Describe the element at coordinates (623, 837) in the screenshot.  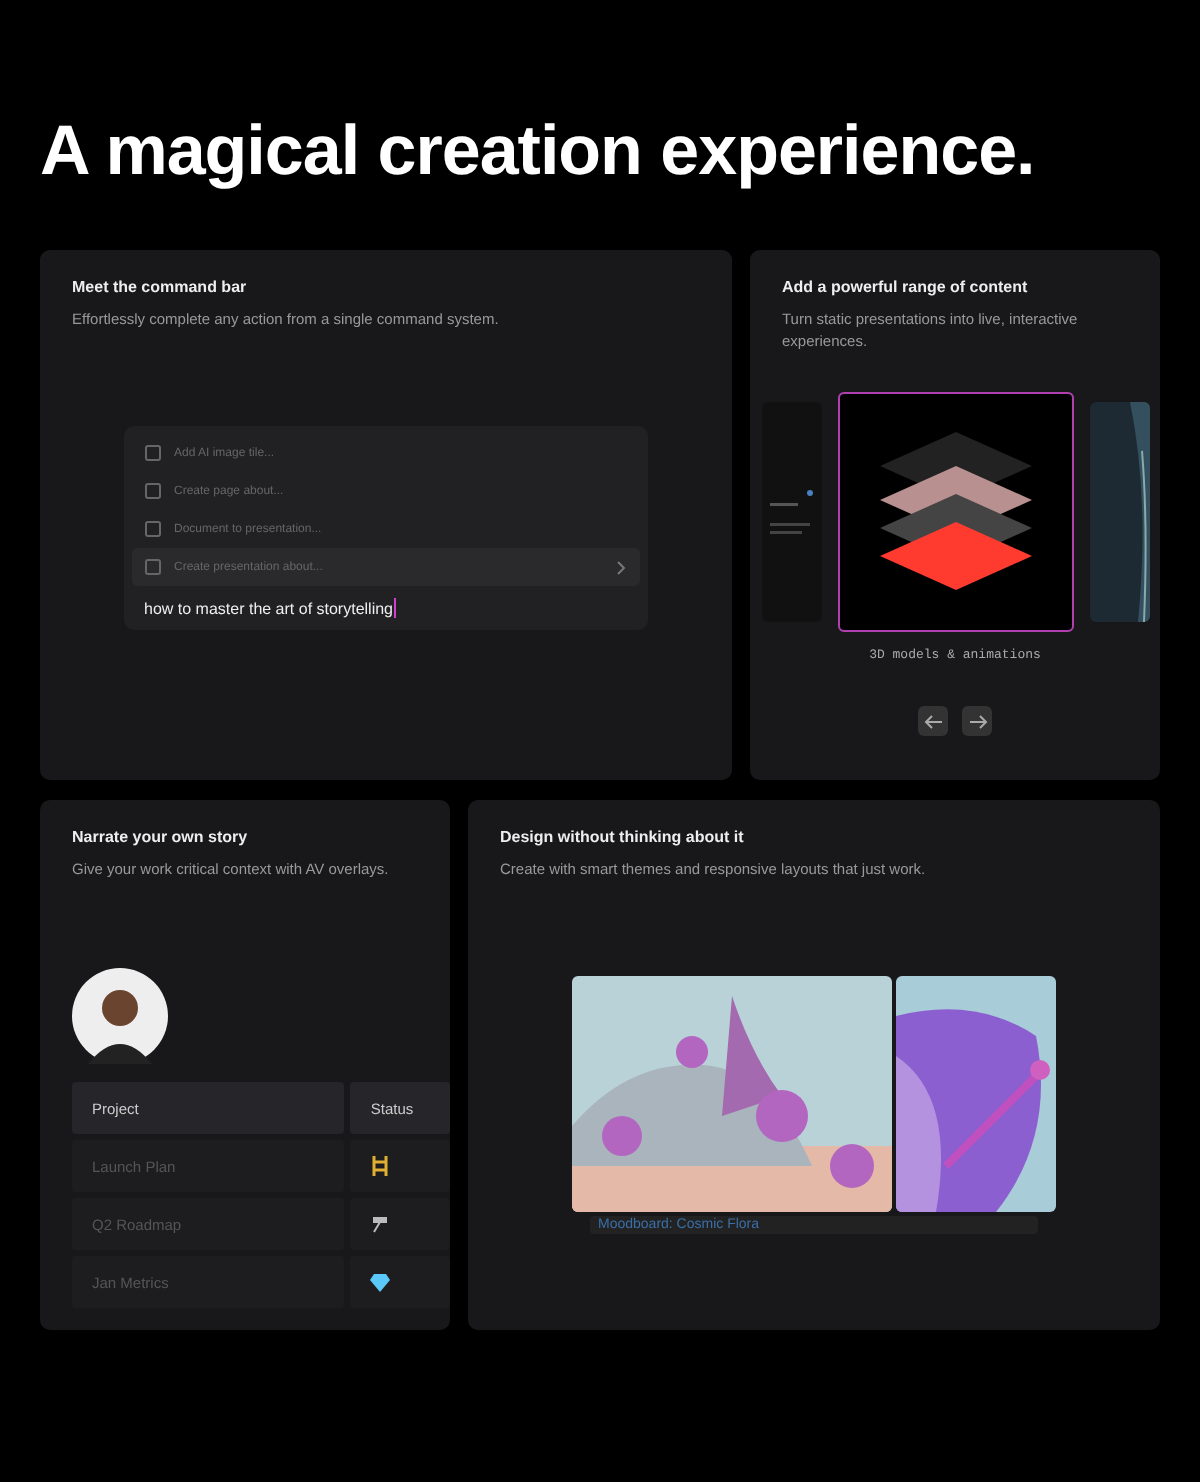
I see `card-title: Design without thinking about it` at that location.